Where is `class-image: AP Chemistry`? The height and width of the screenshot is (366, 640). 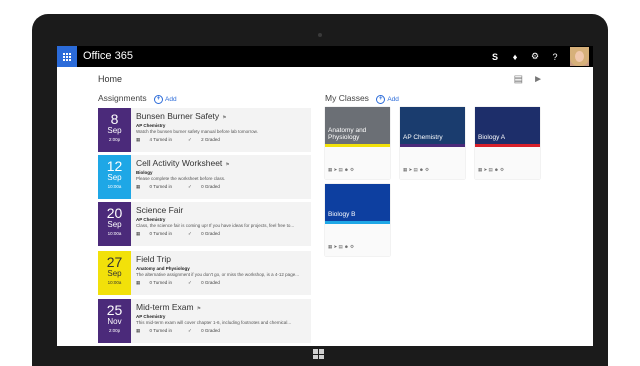 class-image: AP Chemistry is located at coordinates (432, 125).